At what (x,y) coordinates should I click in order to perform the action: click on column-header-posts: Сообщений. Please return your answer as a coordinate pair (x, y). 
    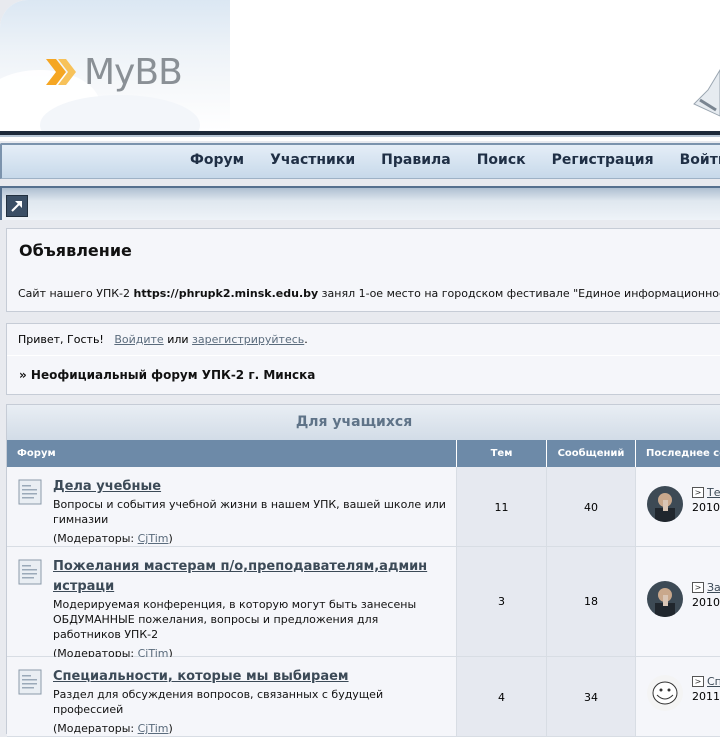
    Looking at the image, I should click on (591, 453).